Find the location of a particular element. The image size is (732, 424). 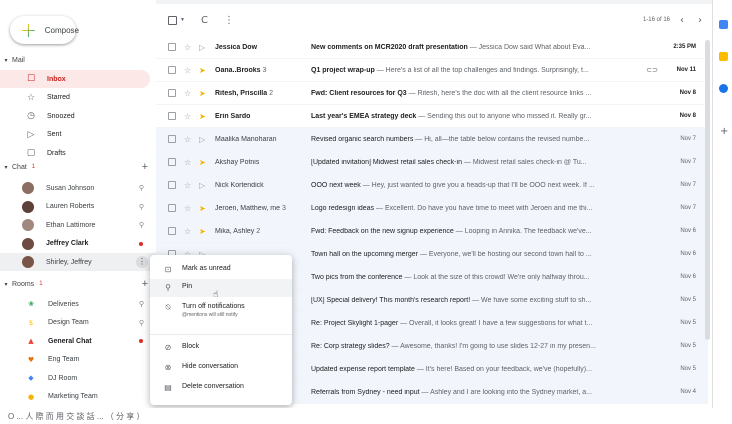

delete-icon: ▤ is located at coordinates (168, 387).